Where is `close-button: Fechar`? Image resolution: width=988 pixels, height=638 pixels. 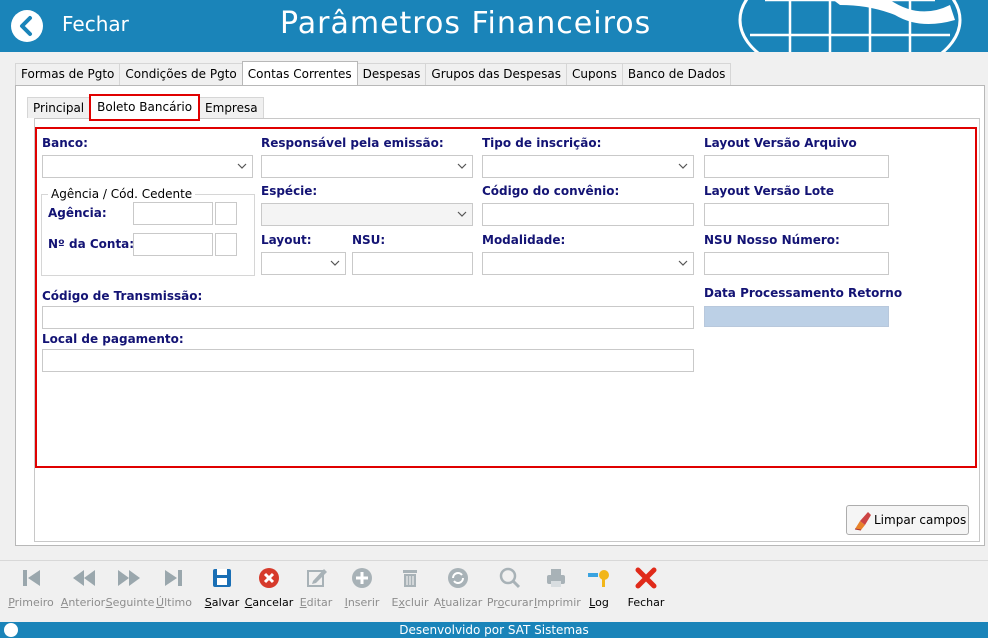
close-button: Fechar is located at coordinates (646, 587).